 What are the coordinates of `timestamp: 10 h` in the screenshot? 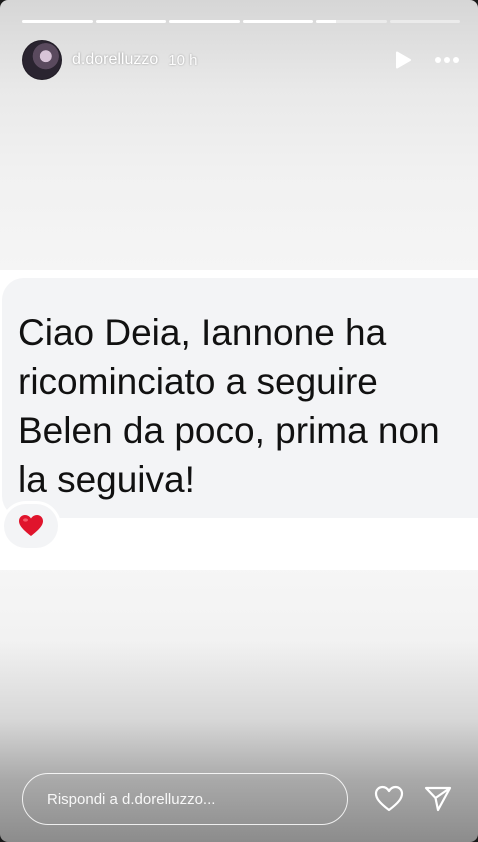 It's located at (183, 60).